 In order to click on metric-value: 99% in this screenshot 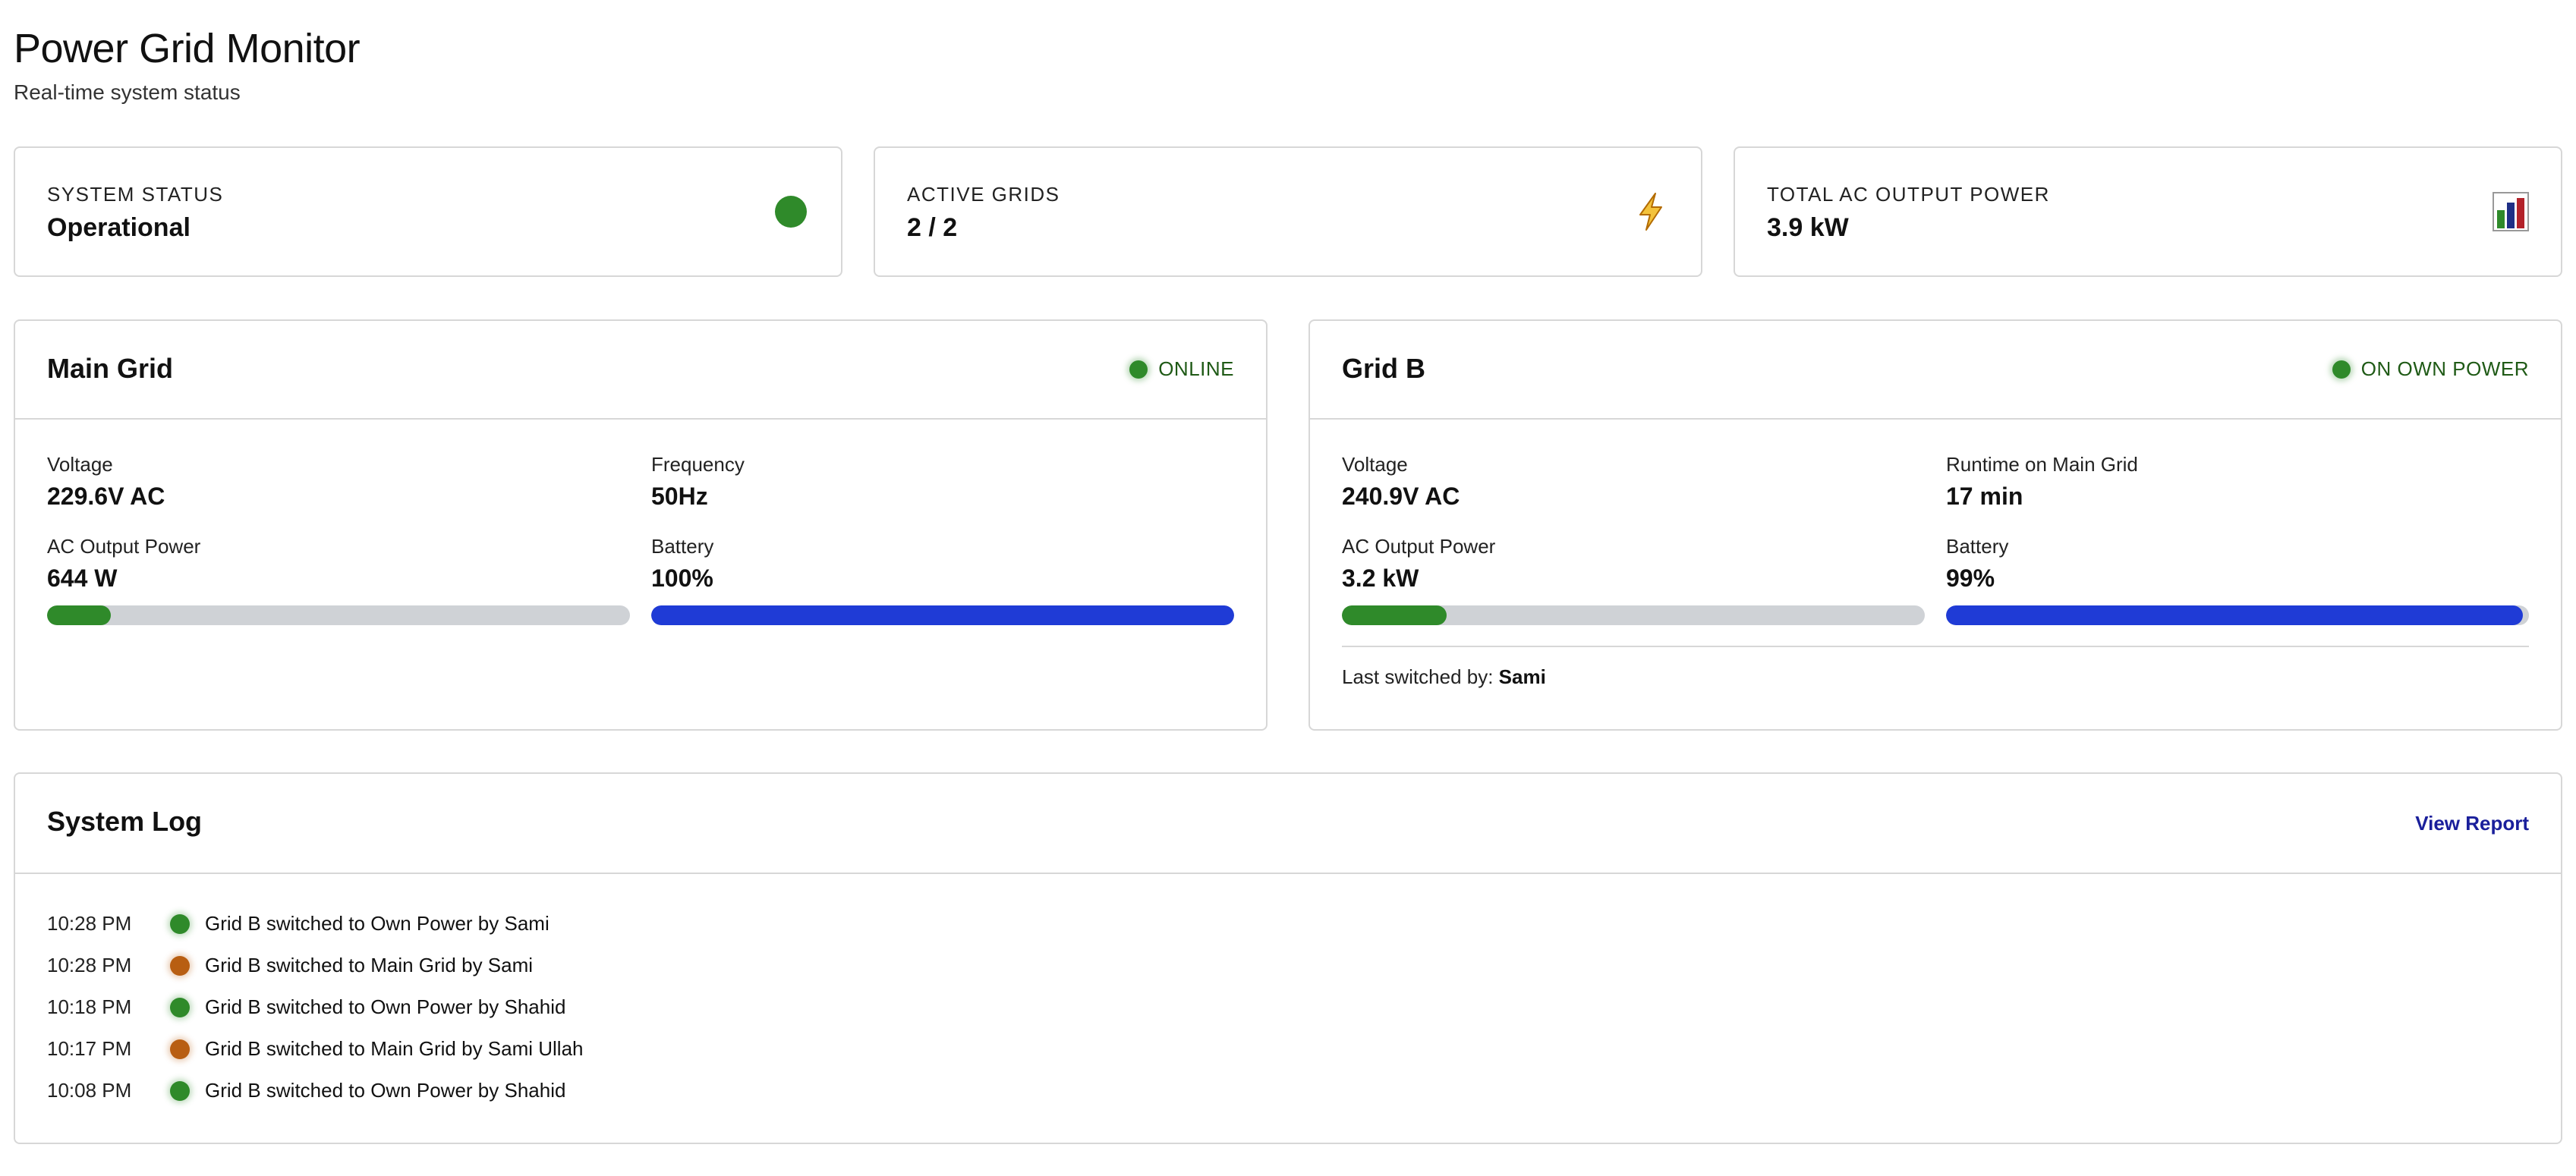, I will do `click(1970, 578)`.